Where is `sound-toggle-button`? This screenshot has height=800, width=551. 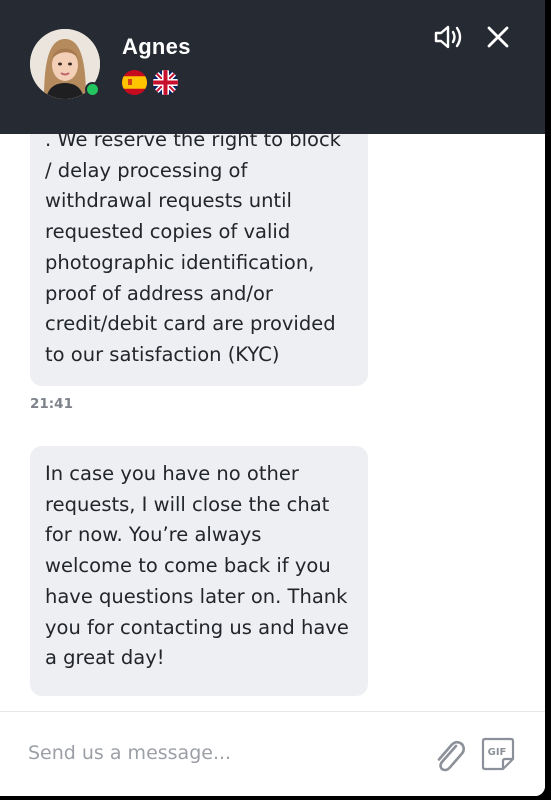
sound-toggle-button is located at coordinates (449, 37).